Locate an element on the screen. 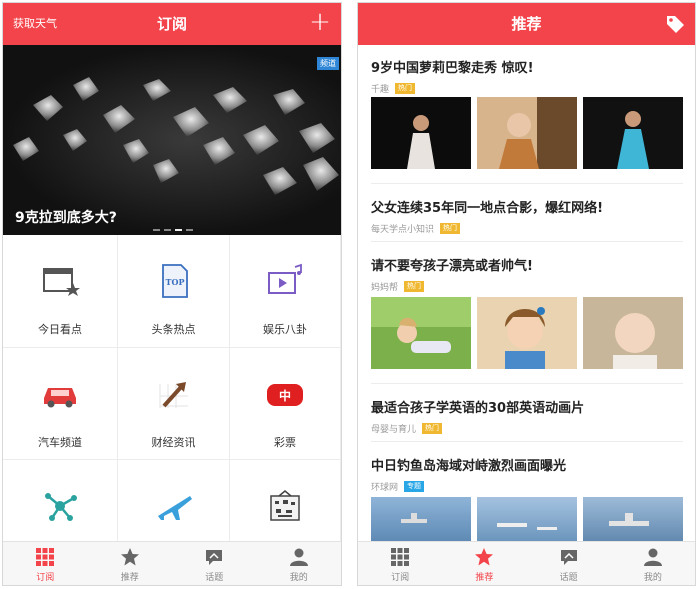  top-bar: 获取天气 订阅 + is located at coordinates (172, 24).